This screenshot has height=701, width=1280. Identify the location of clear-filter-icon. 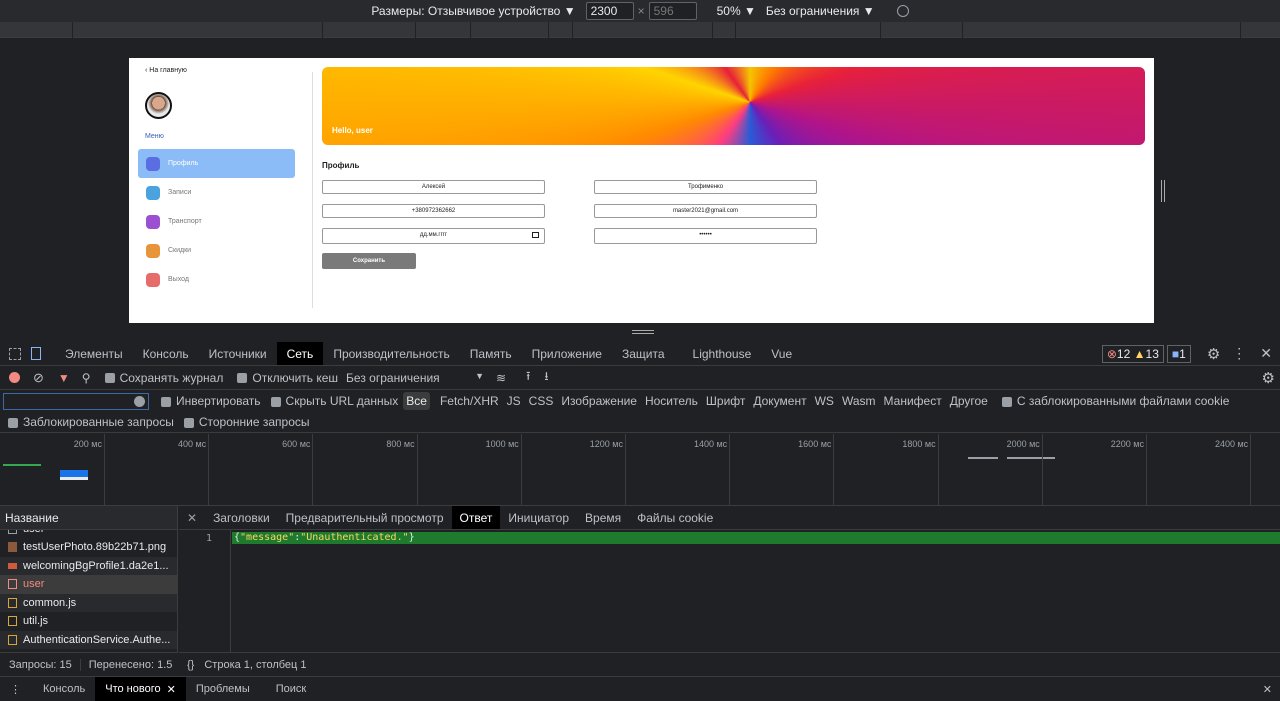
(139, 401).